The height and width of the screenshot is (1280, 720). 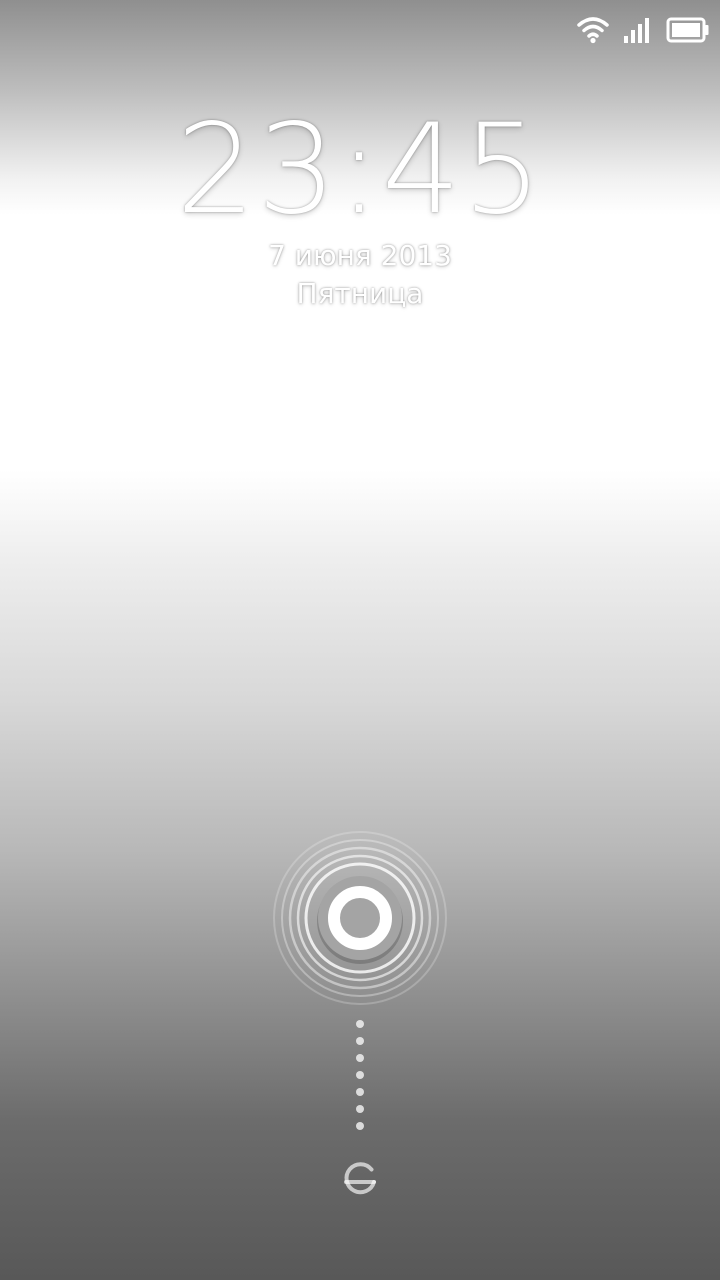 What do you see at coordinates (360, 255) in the screenshot?
I see `lockscreen-date: 7 июня 2013` at bounding box center [360, 255].